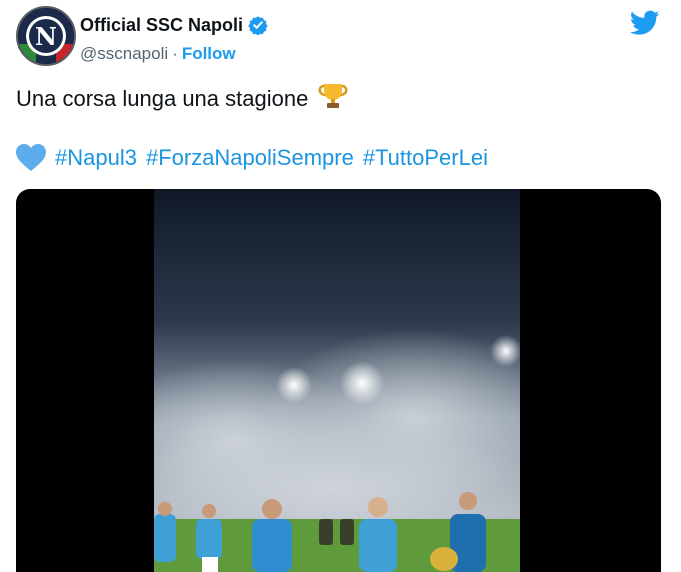 The height and width of the screenshot is (572, 681). I want to click on account-names: Official SSC Napoli @sscnapoli · Follow, so click(174, 39).